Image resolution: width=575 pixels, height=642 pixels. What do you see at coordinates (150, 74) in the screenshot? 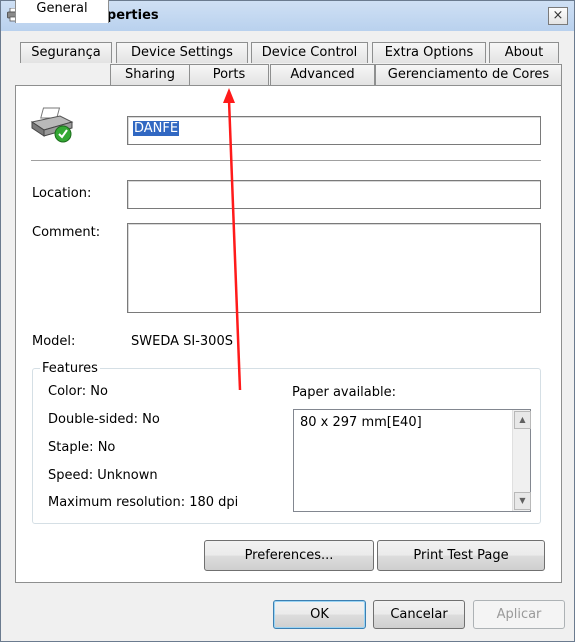
I see `tab-sharing: Sharing` at bounding box center [150, 74].